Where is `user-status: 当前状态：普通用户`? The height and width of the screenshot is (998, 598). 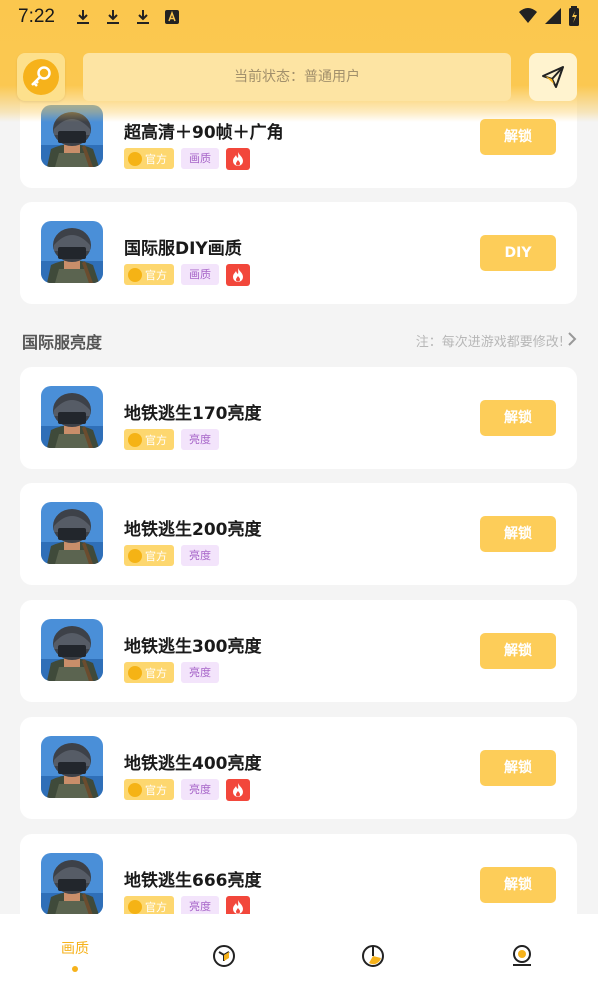
user-status: 当前状态：普通用户 is located at coordinates (297, 77).